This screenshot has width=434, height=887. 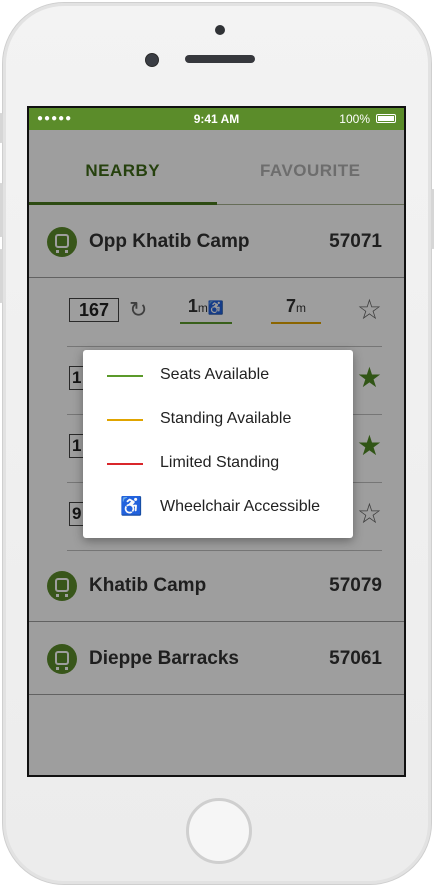 I want to click on battery-percent: 100%, so click(x=354, y=119).